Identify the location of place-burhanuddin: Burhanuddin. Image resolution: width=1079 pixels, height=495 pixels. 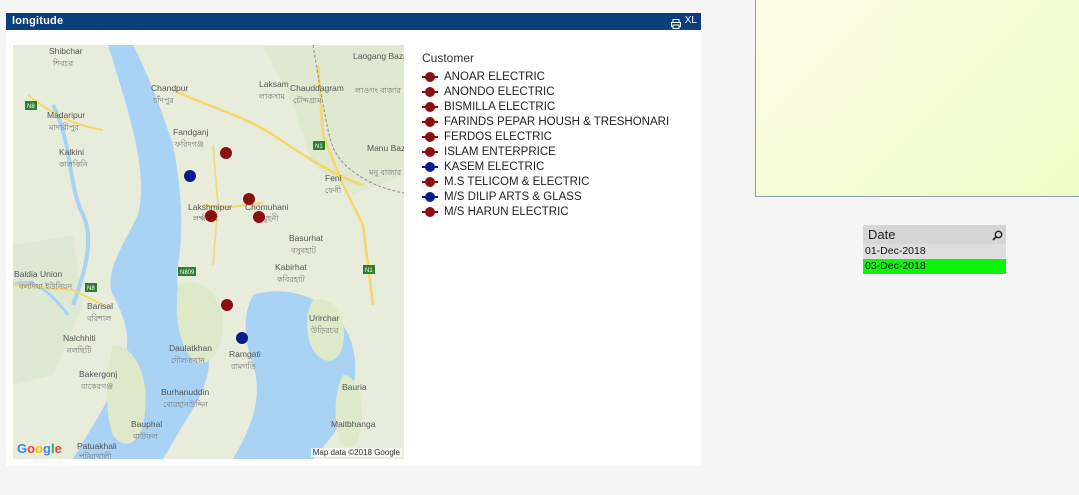
(185, 392).